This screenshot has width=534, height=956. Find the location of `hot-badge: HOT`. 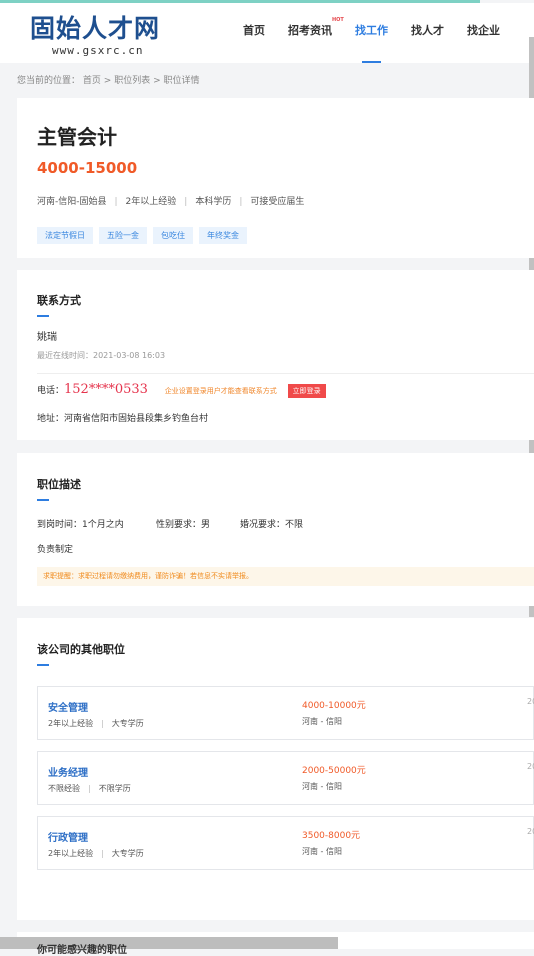

hot-badge: HOT is located at coordinates (338, 20).